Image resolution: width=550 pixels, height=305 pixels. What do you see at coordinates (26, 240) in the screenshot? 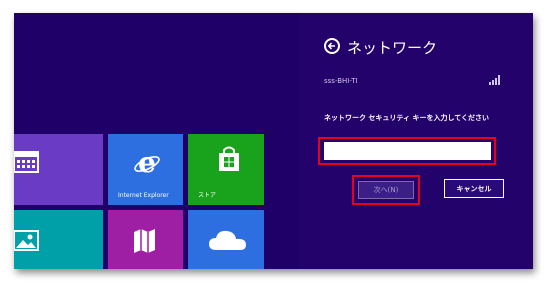
I see `photos-icon` at bounding box center [26, 240].